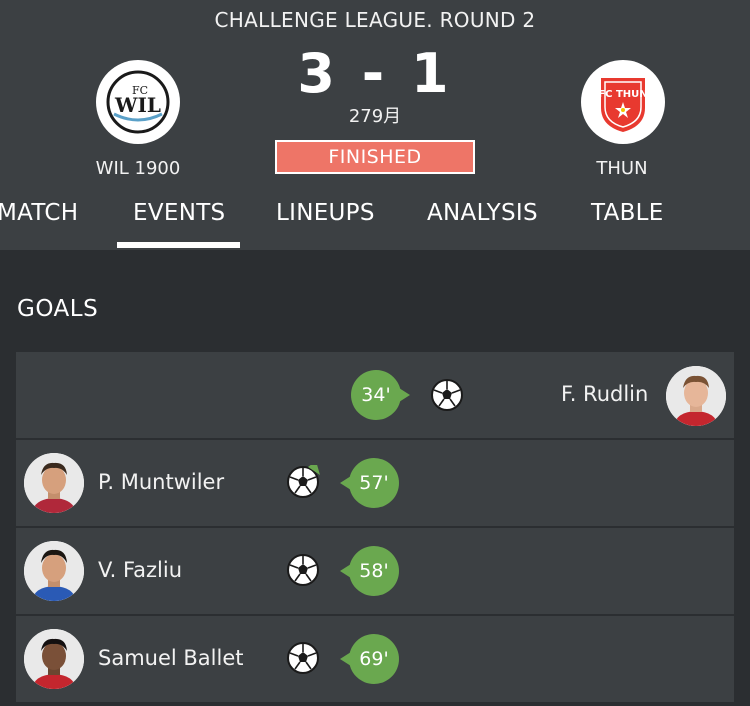 This screenshot has height=706, width=750. I want to click on goal-scorer-name: Samuel Ballet, so click(171, 658).